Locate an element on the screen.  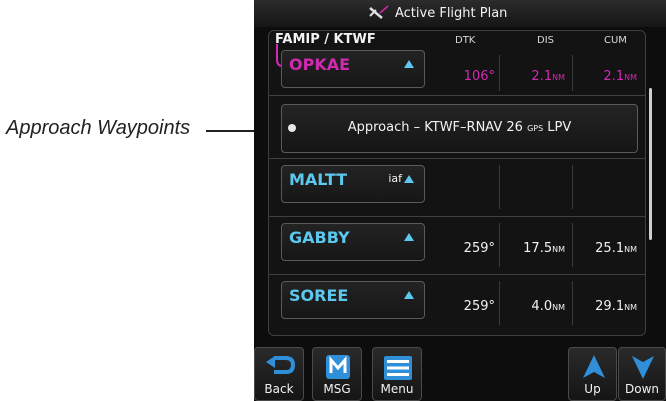
route-header: FAMIP / KTWF is located at coordinates (325, 39).